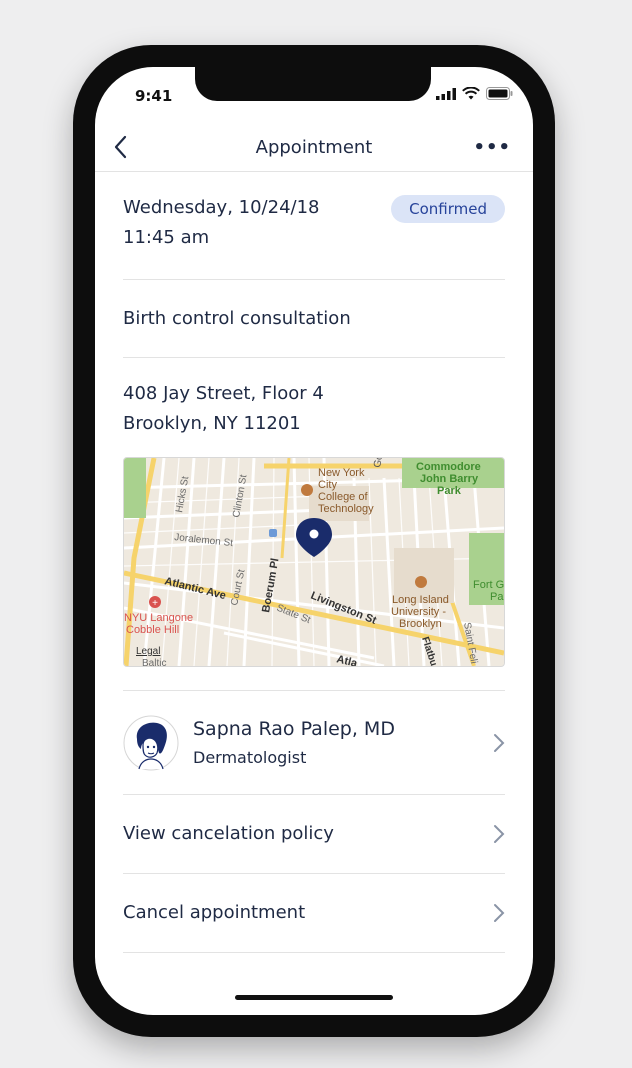 This screenshot has height=1068, width=632. What do you see at coordinates (294, 728) in the screenshot?
I see `doctor-name: Sapna Rao Palep, MD` at bounding box center [294, 728].